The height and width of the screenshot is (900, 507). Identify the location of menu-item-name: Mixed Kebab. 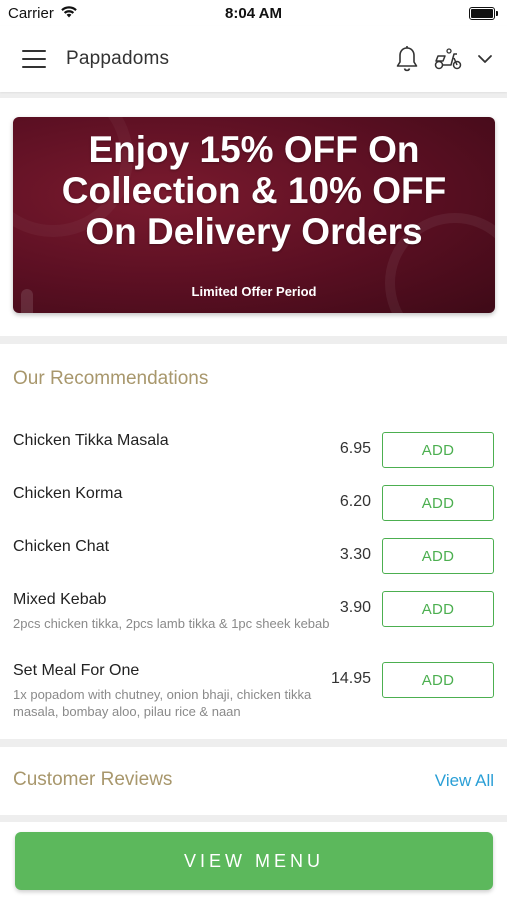
(60, 599).